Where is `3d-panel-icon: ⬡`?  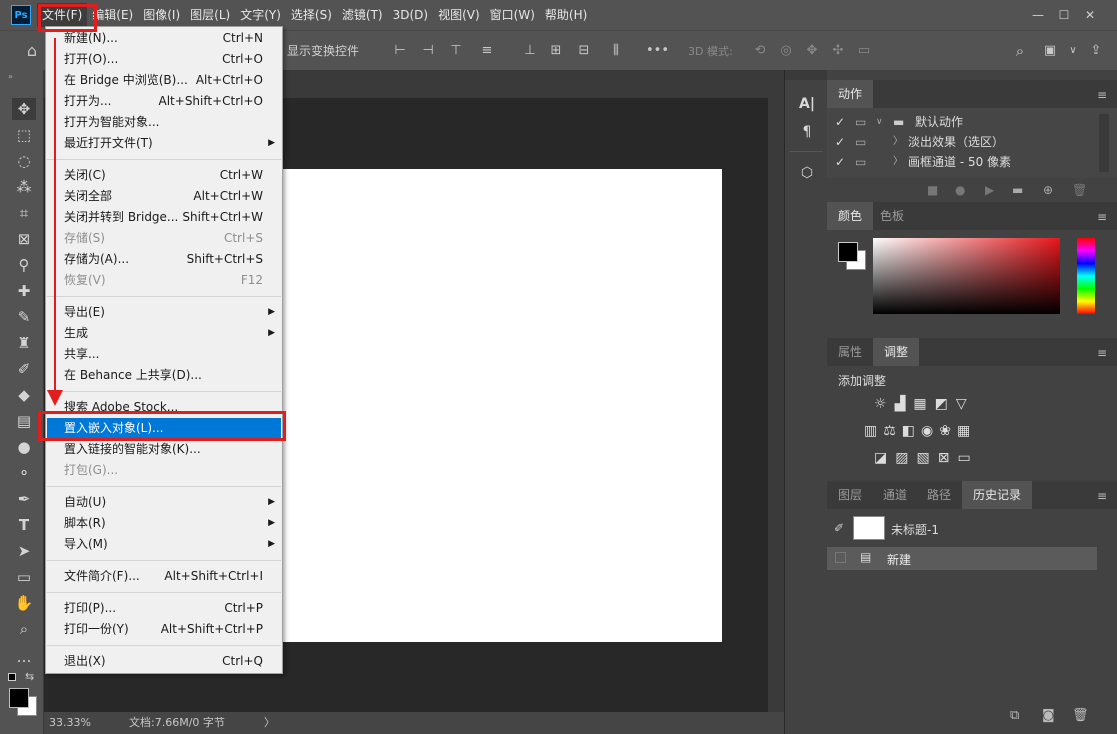
3d-panel-icon: ⬡ is located at coordinates (807, 173).